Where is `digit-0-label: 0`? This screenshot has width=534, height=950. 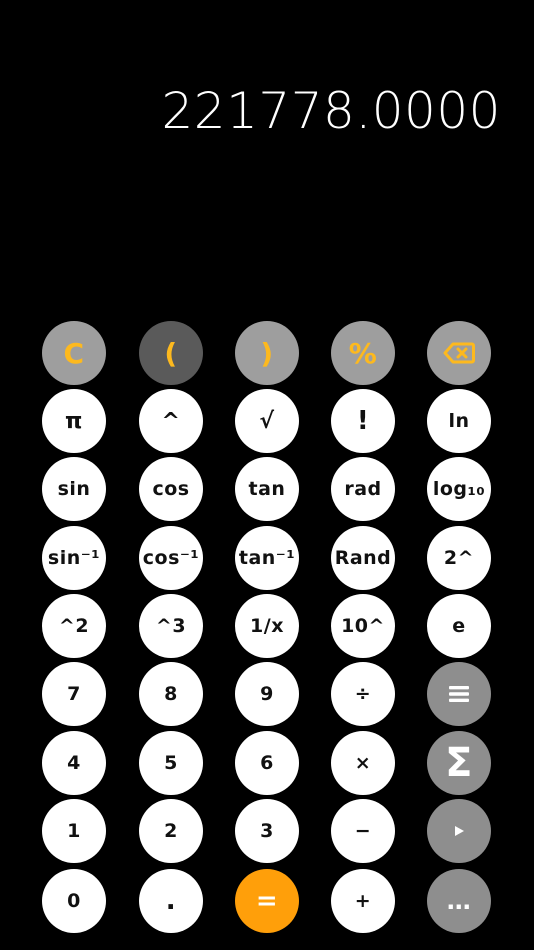
digit-0-label: 0 is located at coordinates (74, 901).